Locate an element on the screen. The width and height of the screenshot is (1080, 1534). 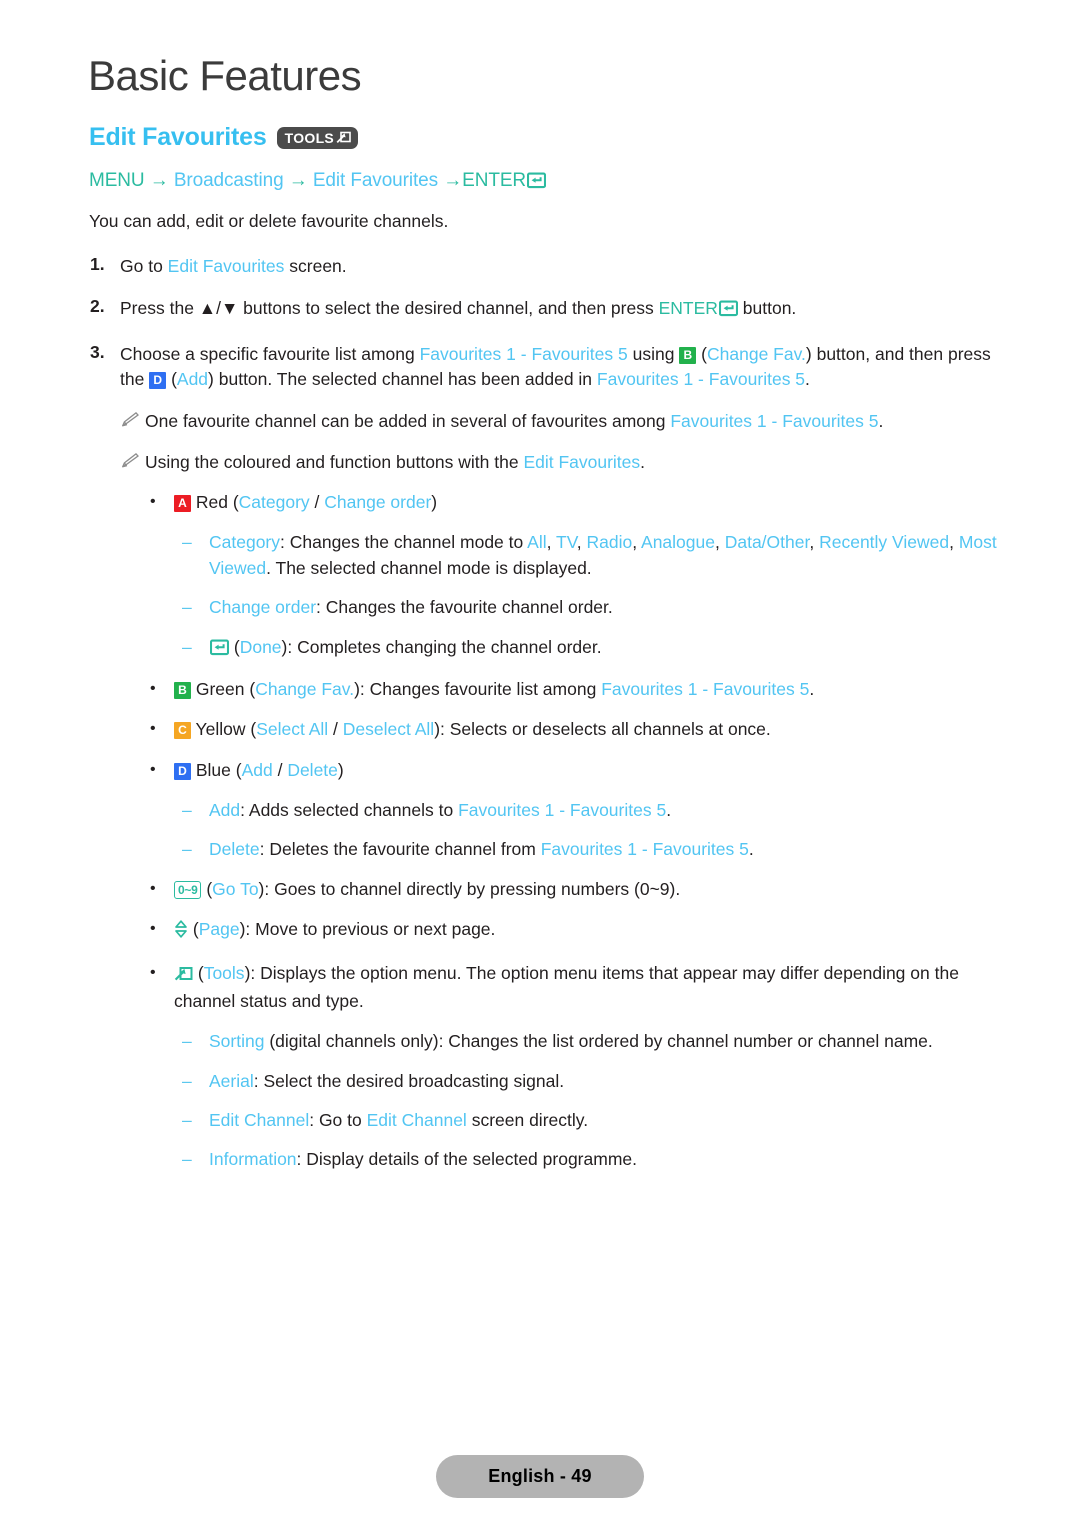
bullet-blue-button: • D Blue (Add / Delete) is located at coordinates (540, 770).